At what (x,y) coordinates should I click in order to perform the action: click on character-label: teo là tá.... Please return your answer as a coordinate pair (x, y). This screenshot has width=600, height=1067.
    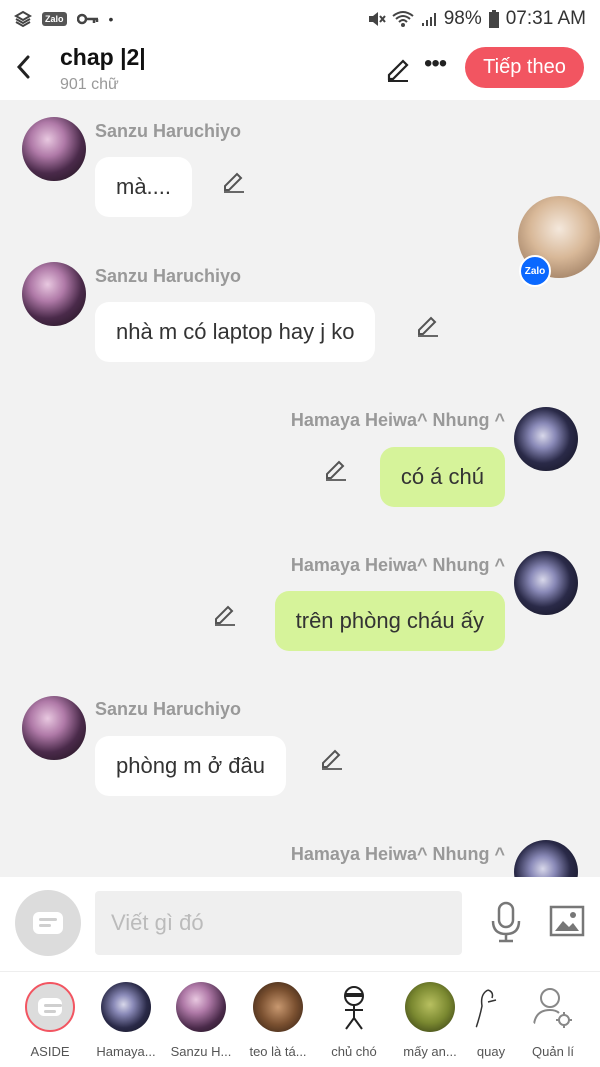
    Looking at the image, I should click on (278, 1051).